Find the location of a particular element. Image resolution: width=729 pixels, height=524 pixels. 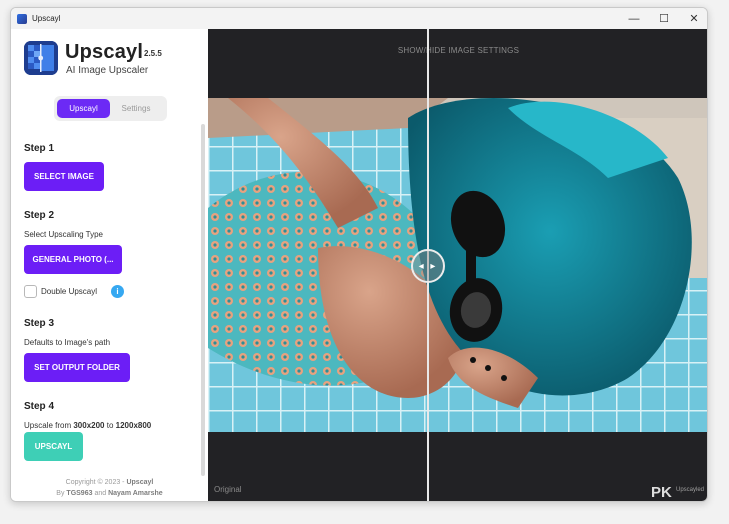

upscayl-logo-icon is located at coordinates (41, 58).